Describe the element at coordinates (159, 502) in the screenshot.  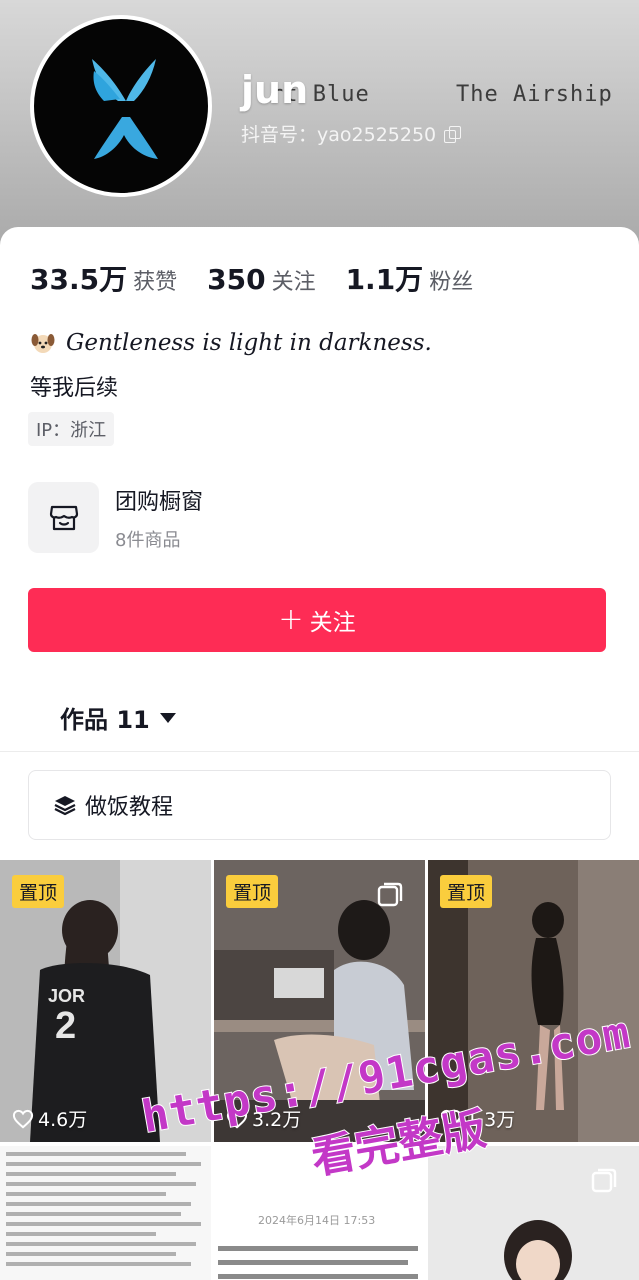
I see `shop-title: 团购橱窗` at that location.